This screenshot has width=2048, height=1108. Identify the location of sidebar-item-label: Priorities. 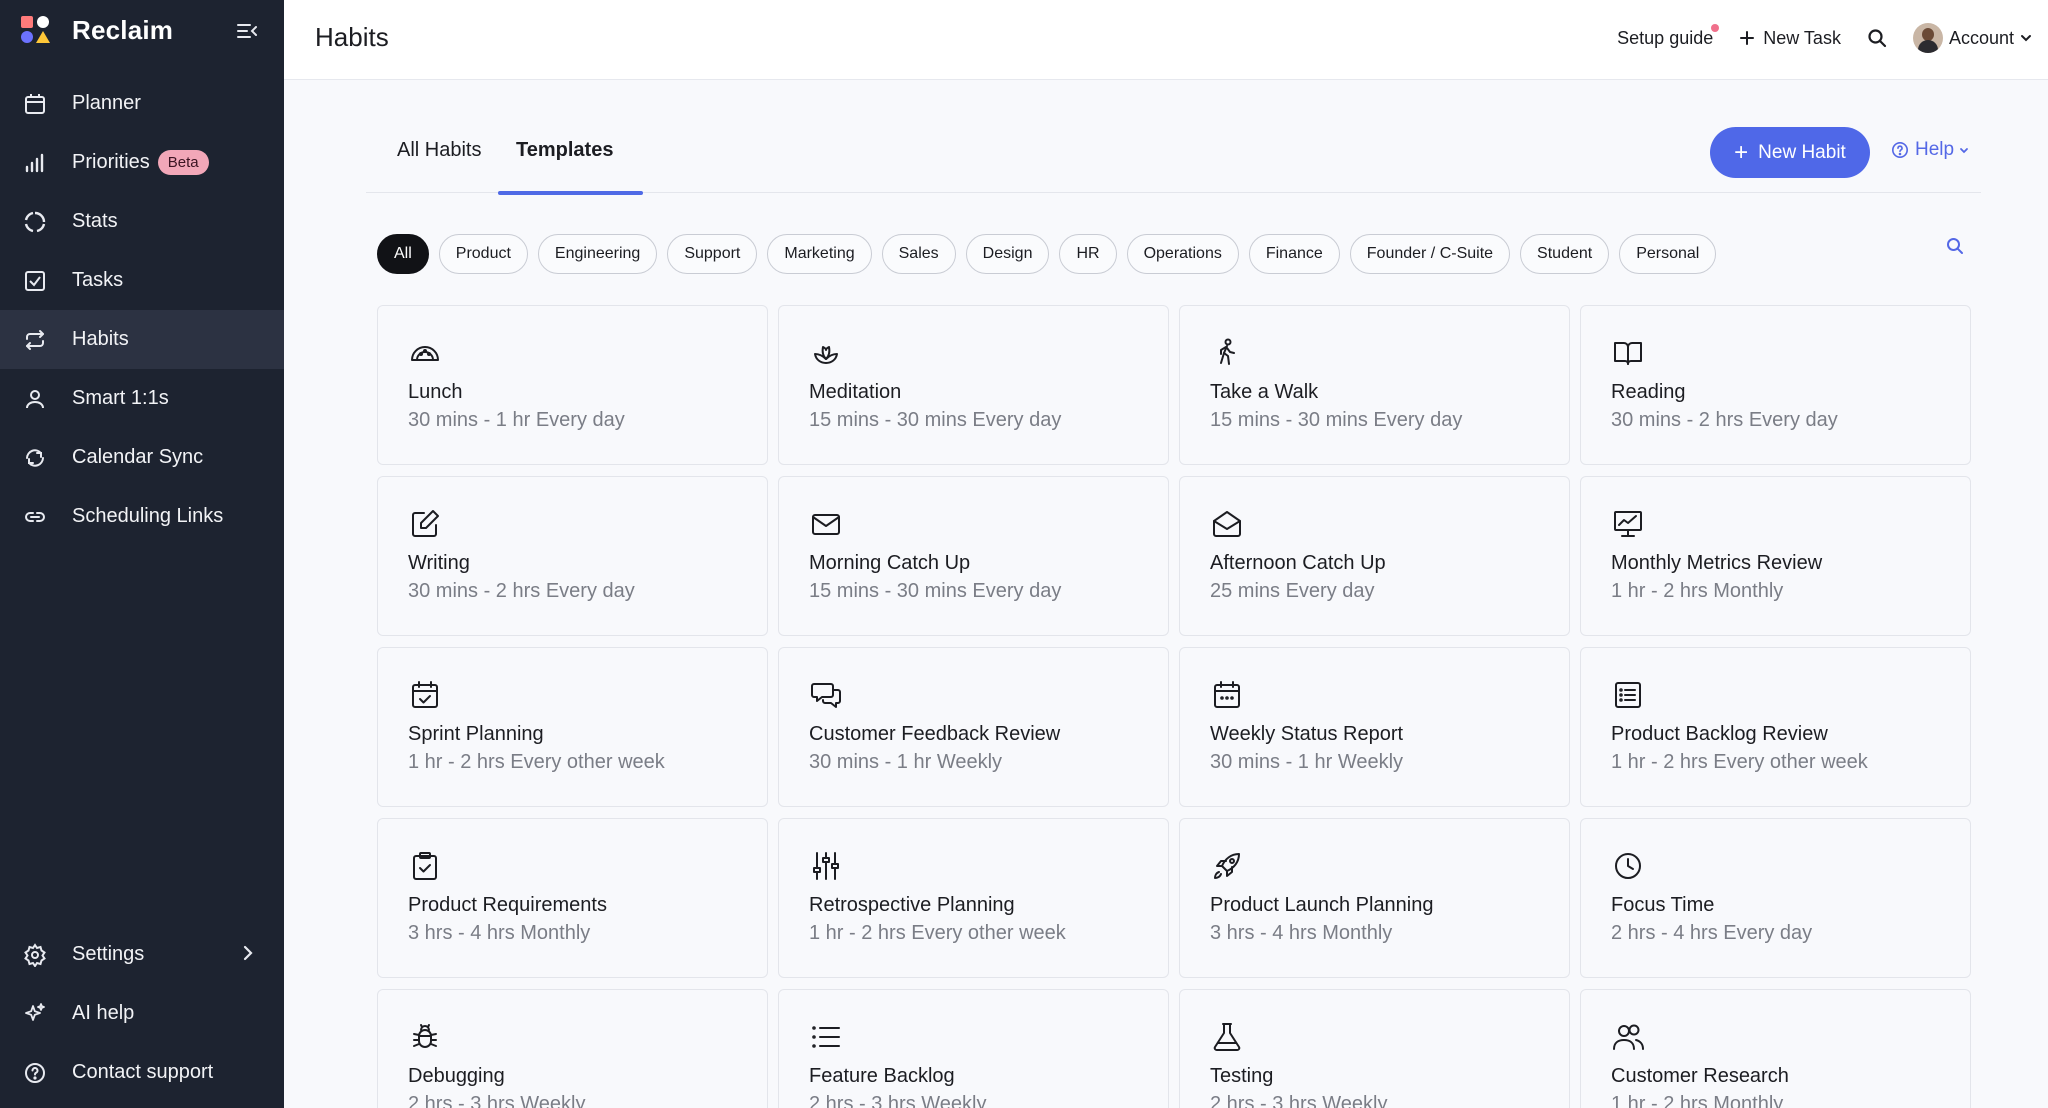
(111, 162).